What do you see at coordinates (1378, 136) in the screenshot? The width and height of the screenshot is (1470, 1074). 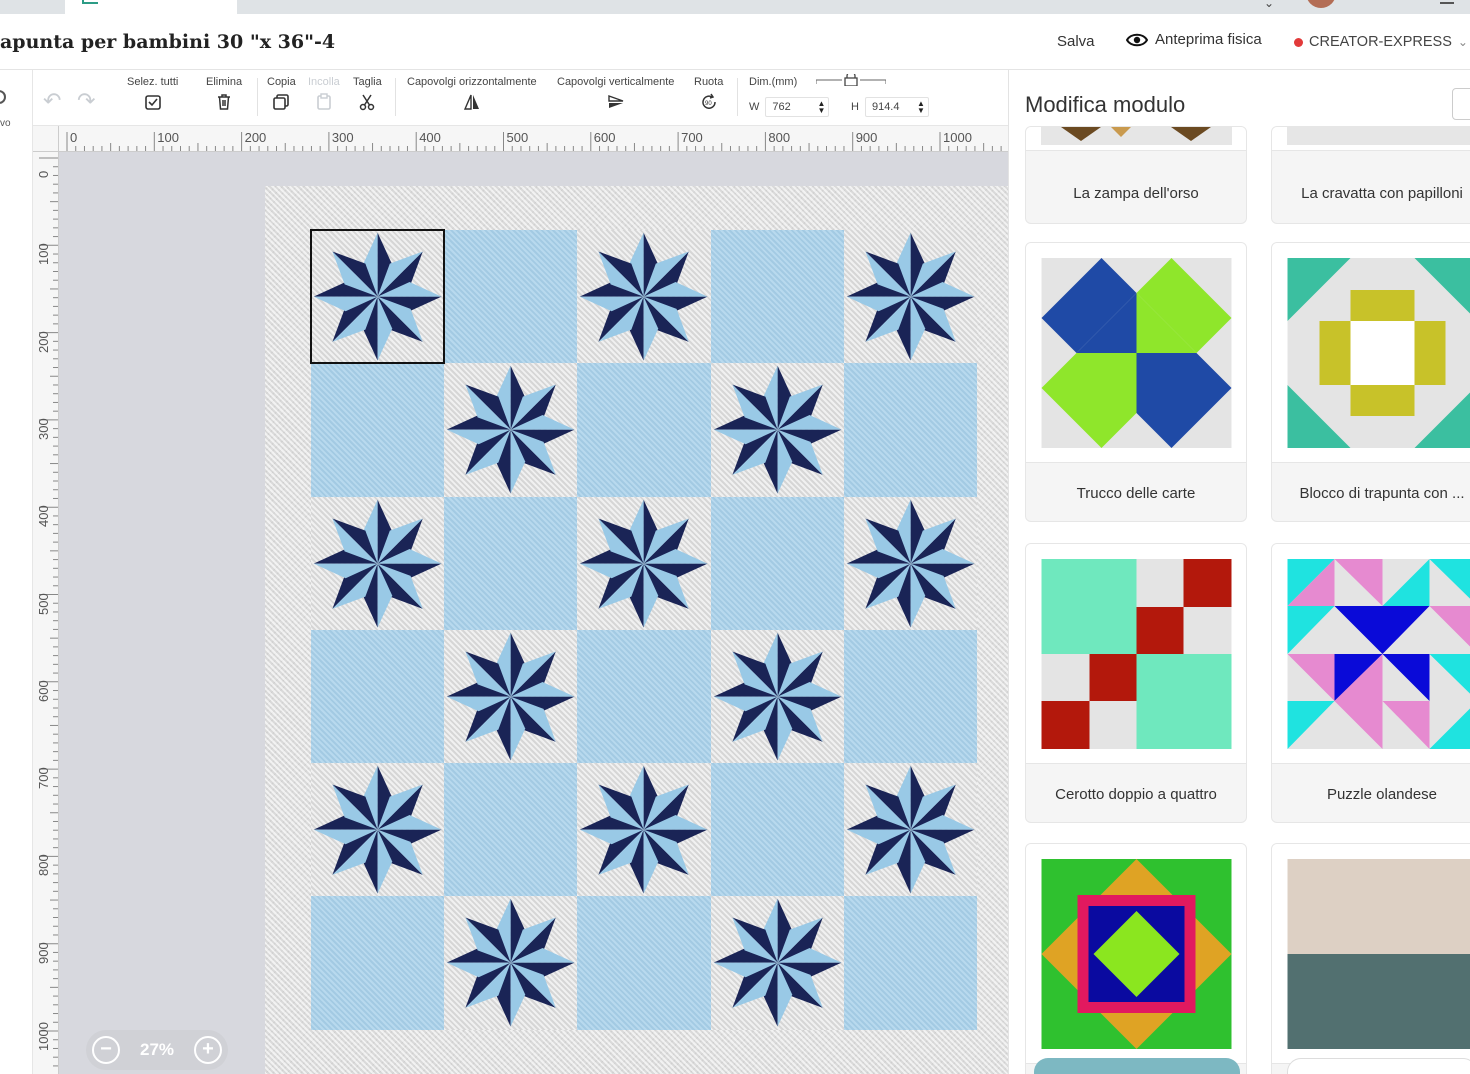 I see `bowtie-thumbnail` at bounding box center [1378, 136].